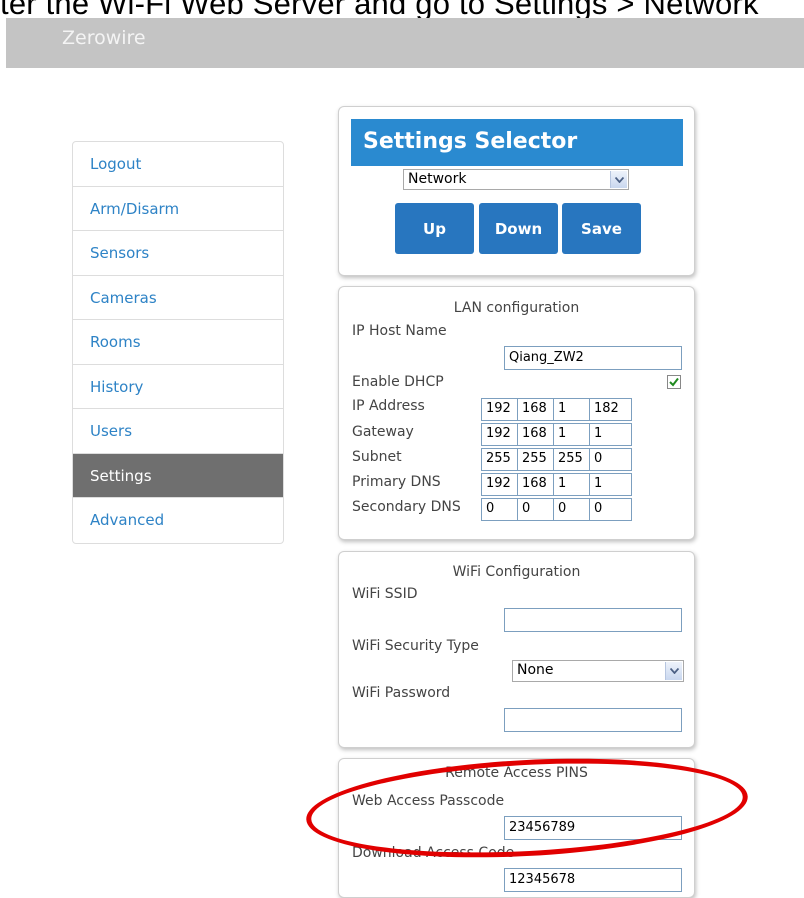 The image size is (804, 898). I want to click on web-passcode-label: Web Access Passcode, so click(428, 801).